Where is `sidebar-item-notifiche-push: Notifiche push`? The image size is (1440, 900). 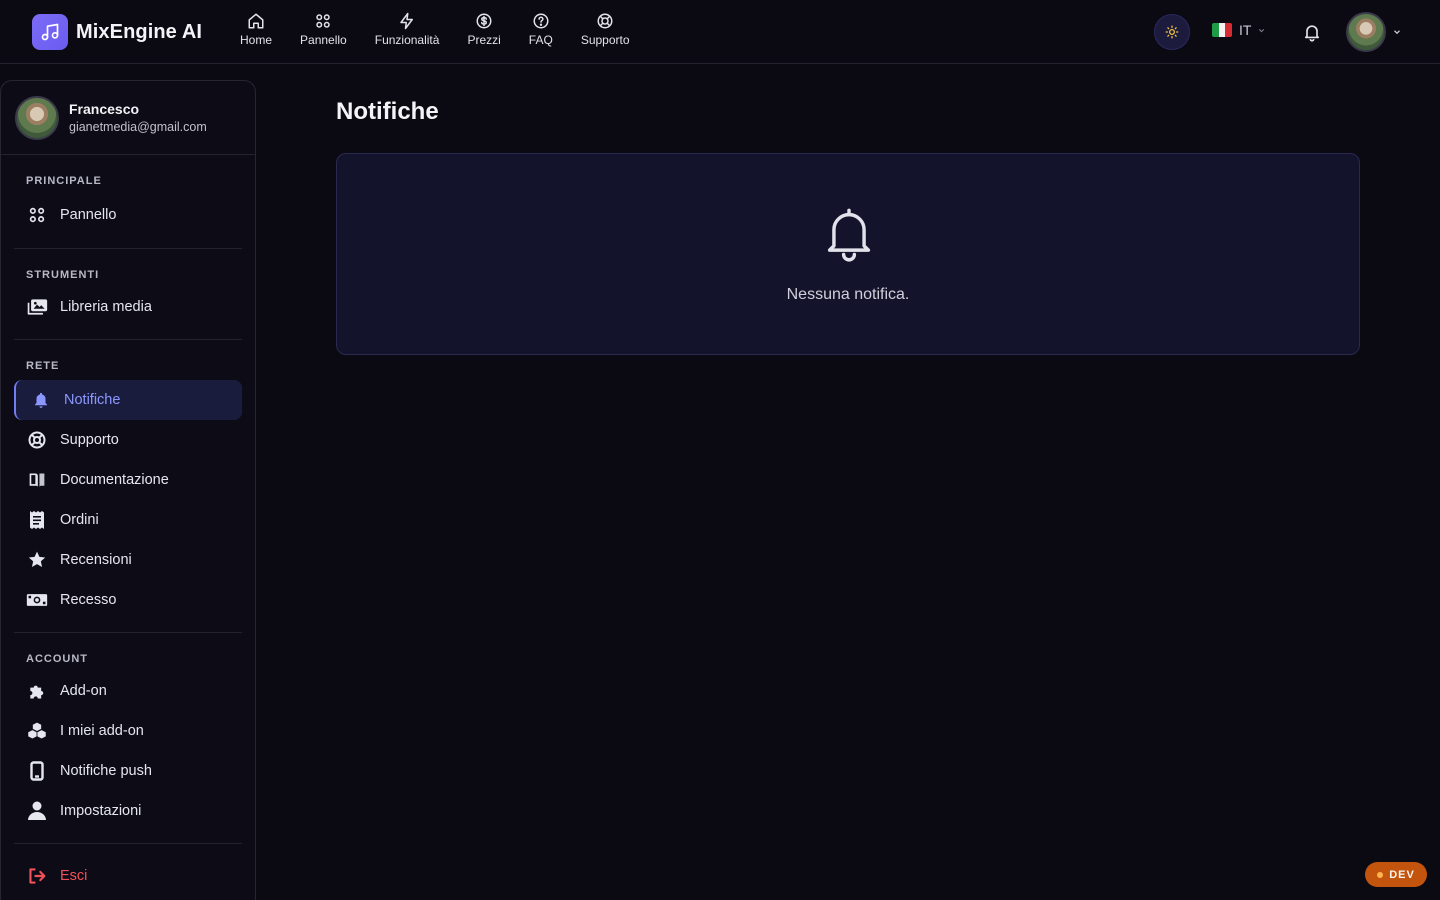
sidebar-item-notifiche-push: Notifiche push is located at coordinates (128, 771).